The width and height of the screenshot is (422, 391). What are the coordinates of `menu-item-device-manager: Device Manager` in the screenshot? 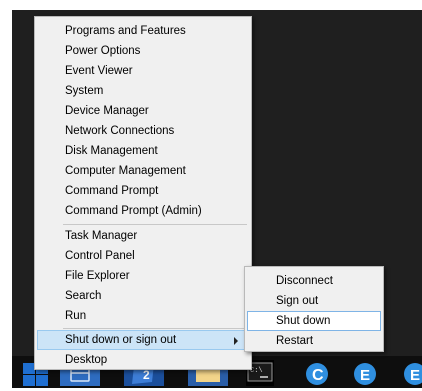 It's located at (143, 111).